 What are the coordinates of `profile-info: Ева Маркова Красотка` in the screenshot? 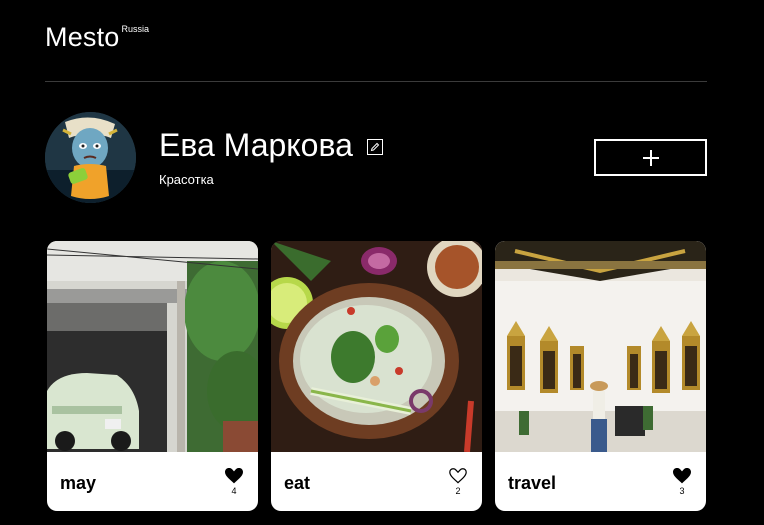 It's located at (271, 157).